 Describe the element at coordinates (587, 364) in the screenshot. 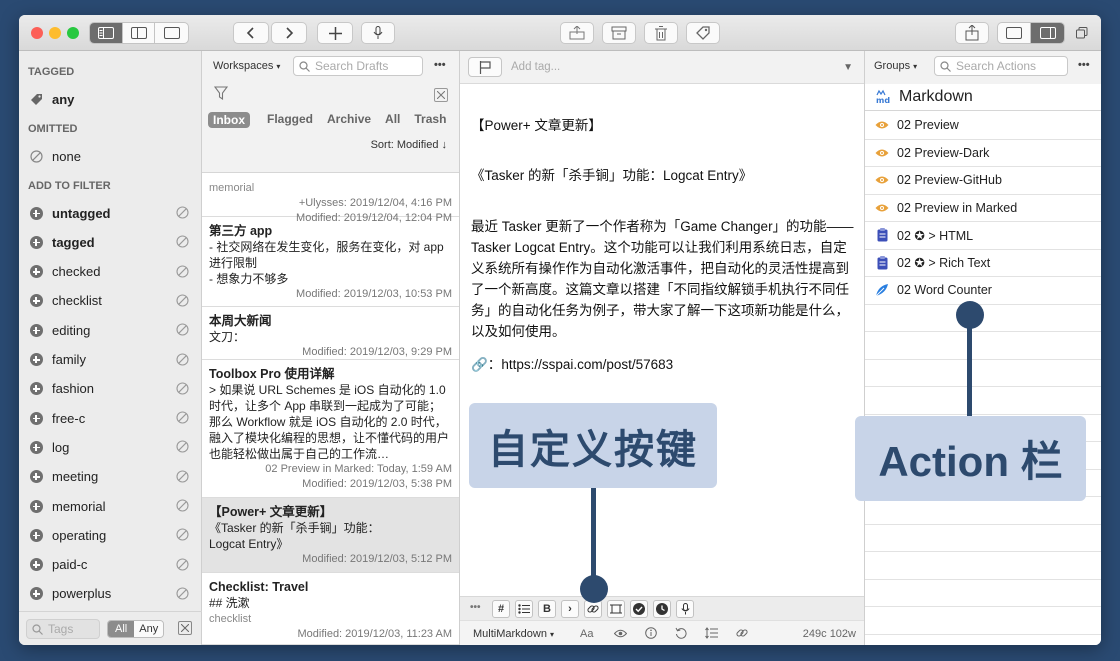

I see `editor-link: https://sspai.com/post/57683` at that location.